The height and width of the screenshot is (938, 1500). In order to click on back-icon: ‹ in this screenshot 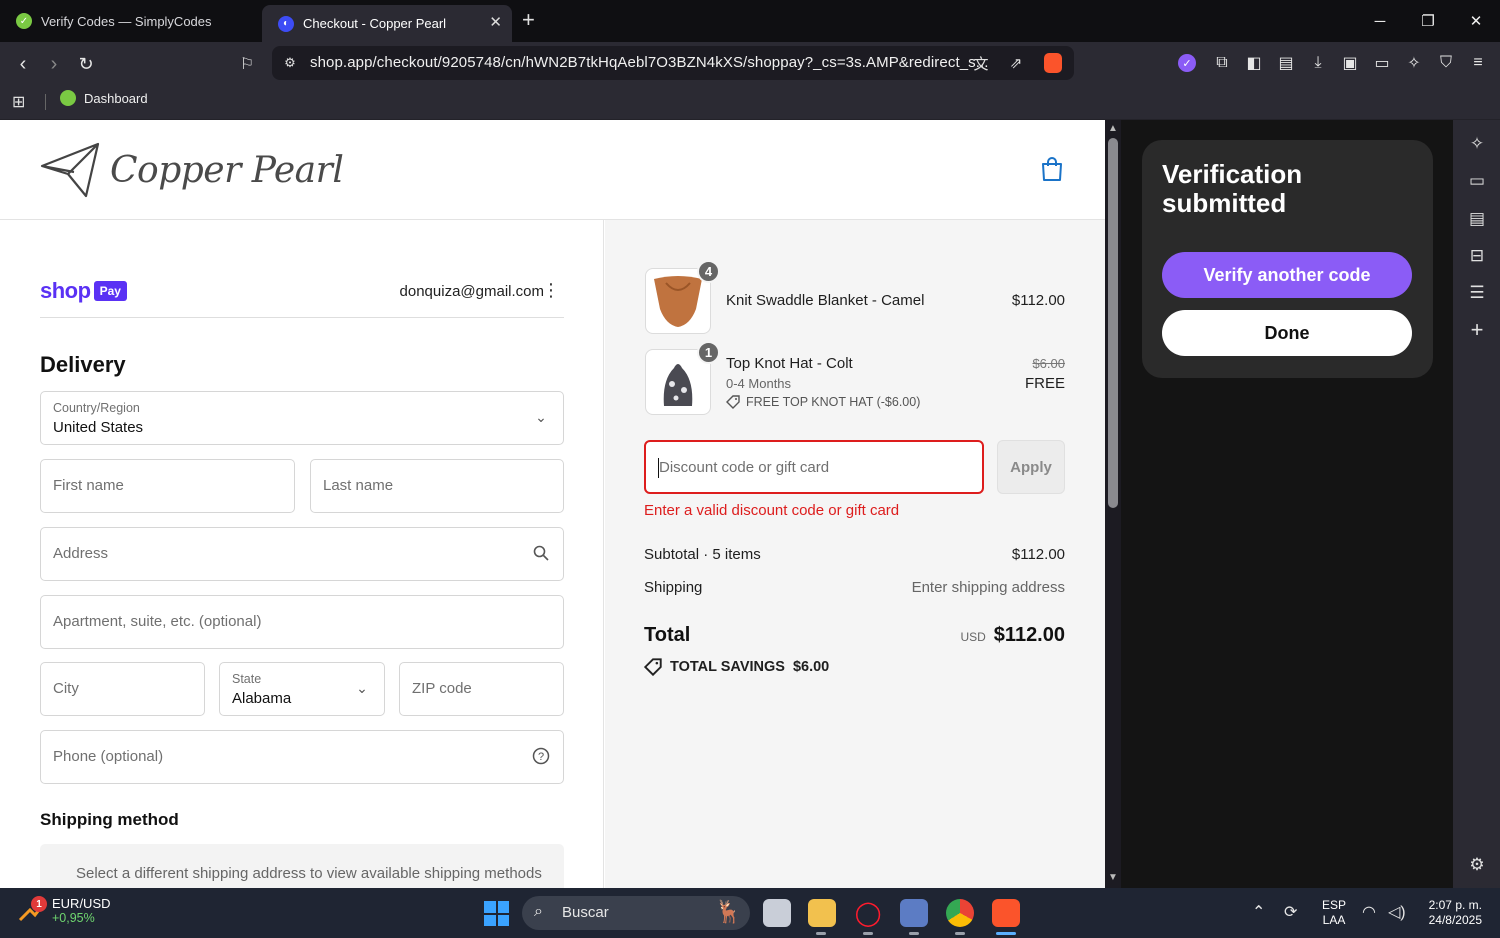, I will do `click(23, 64)`.